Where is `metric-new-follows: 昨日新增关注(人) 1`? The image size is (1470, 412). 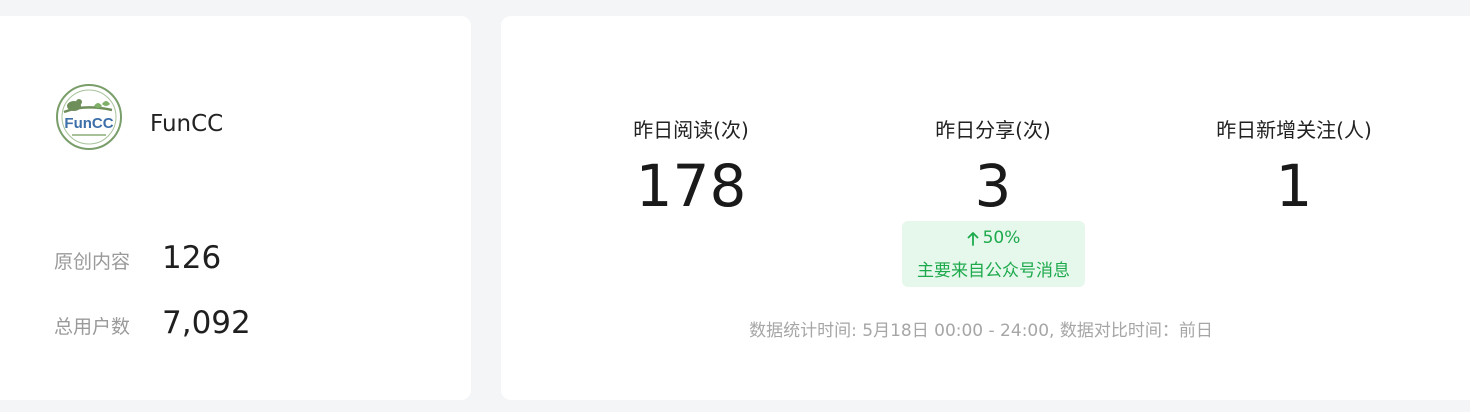 metric-new-follows: 昨日新增关注(人) 1 is located at coordinates (1294, 164).